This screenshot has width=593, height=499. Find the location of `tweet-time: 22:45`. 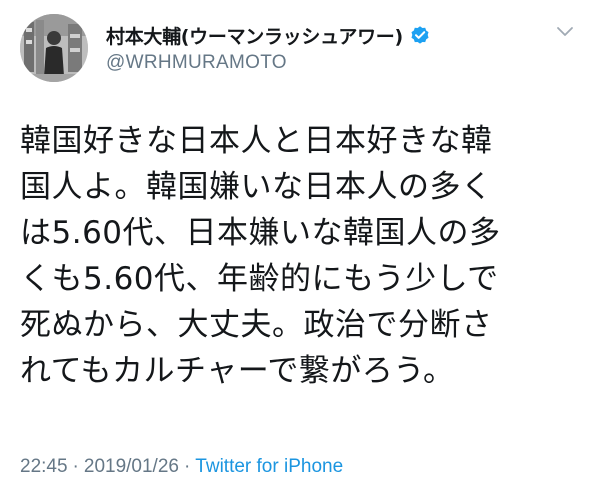

tweet-time: 22:45 is located at coordinates (44, 466).